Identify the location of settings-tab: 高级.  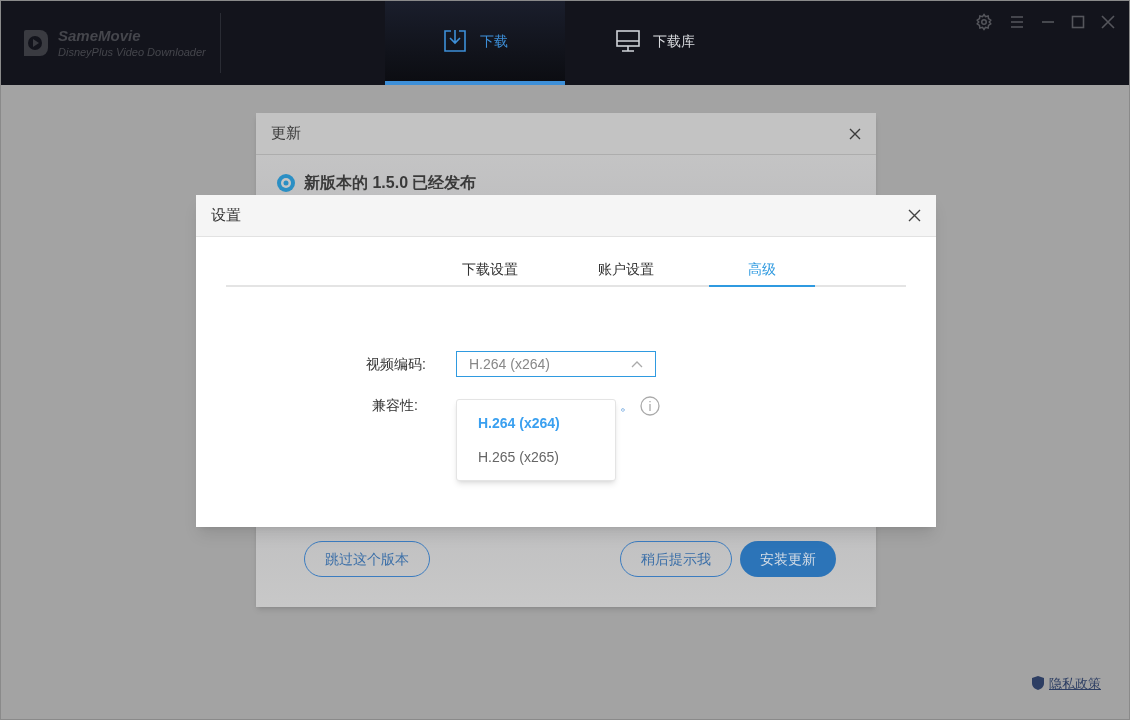
(762, 270).